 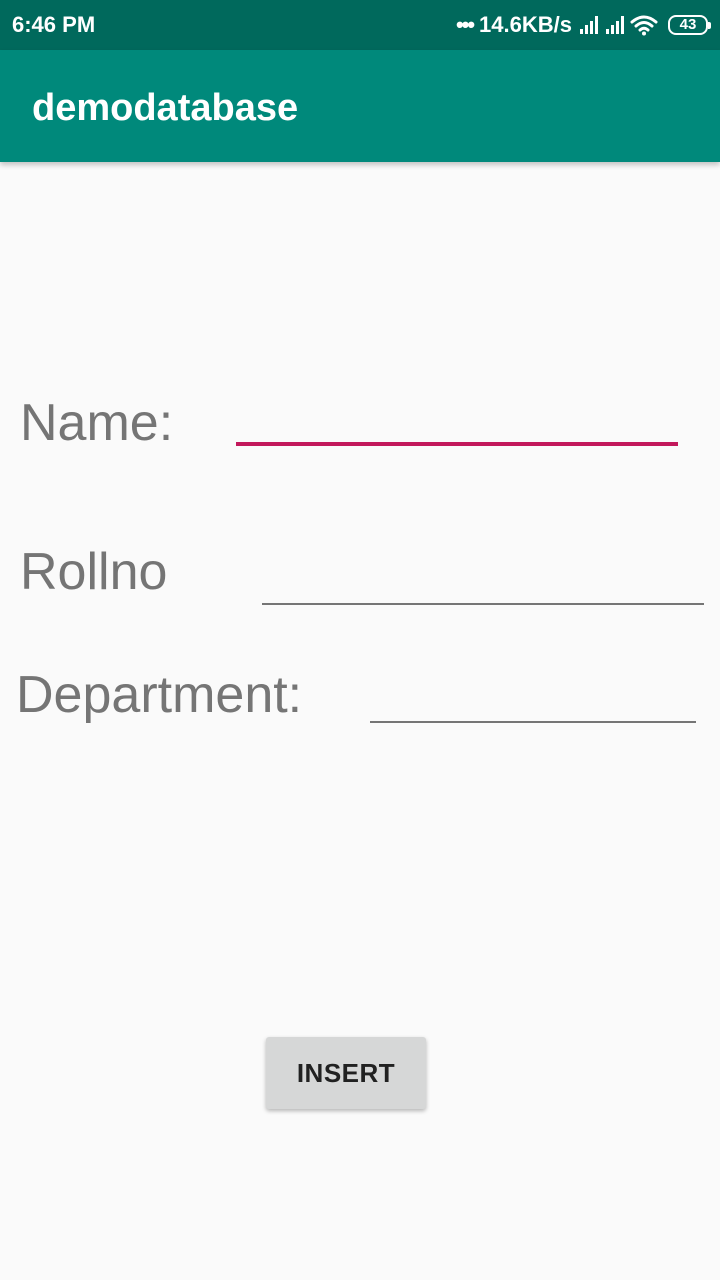 I want to click on network-speed: 14.6KB/s, so click(x=525, y=24).